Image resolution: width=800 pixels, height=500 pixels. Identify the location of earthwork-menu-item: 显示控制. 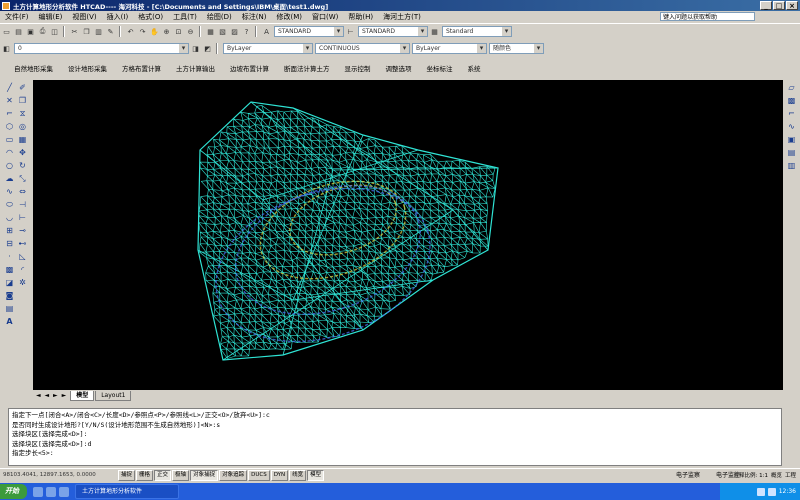
(358, 68).